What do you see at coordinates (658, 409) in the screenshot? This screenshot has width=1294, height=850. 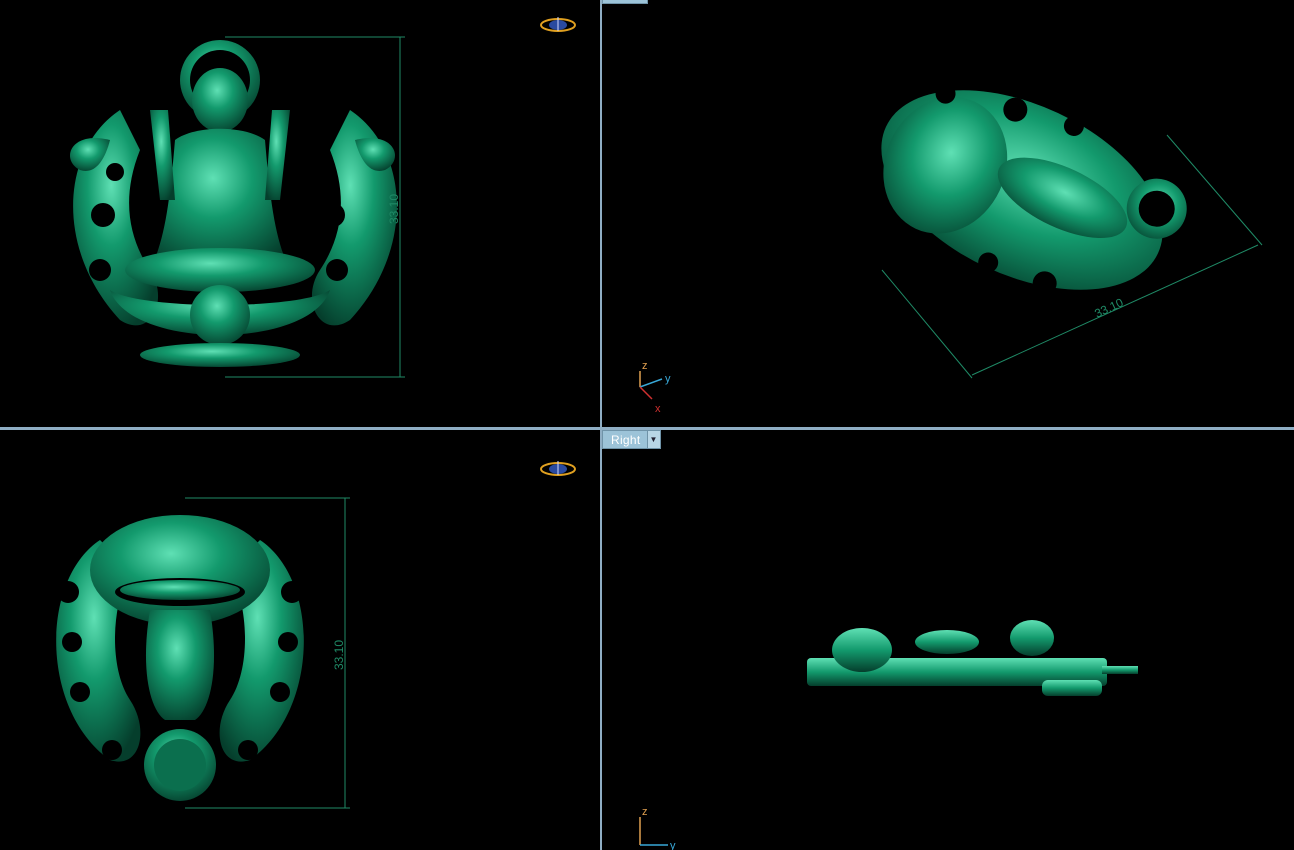 I see `axis-x-label: x` at bounding box center [658, 409].